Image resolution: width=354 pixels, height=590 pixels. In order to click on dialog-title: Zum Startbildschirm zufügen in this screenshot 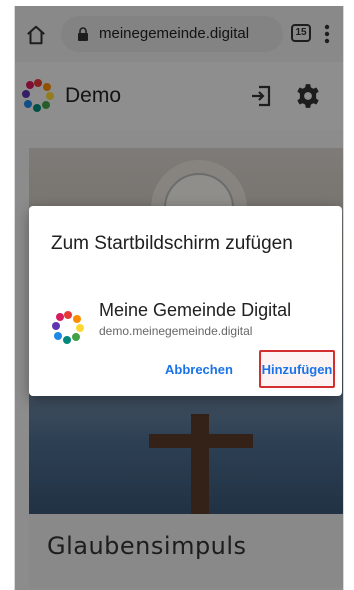, I will do `click(172, 243)`.